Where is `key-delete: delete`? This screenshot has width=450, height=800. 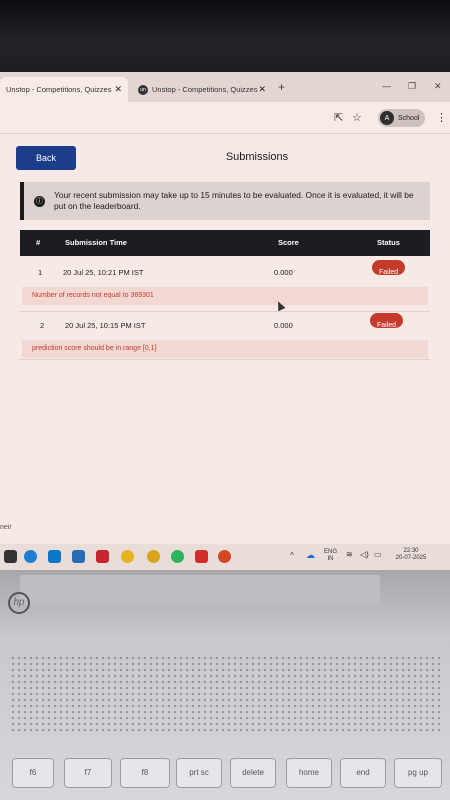
key-delete: delete is located at coordinates (253, 773).